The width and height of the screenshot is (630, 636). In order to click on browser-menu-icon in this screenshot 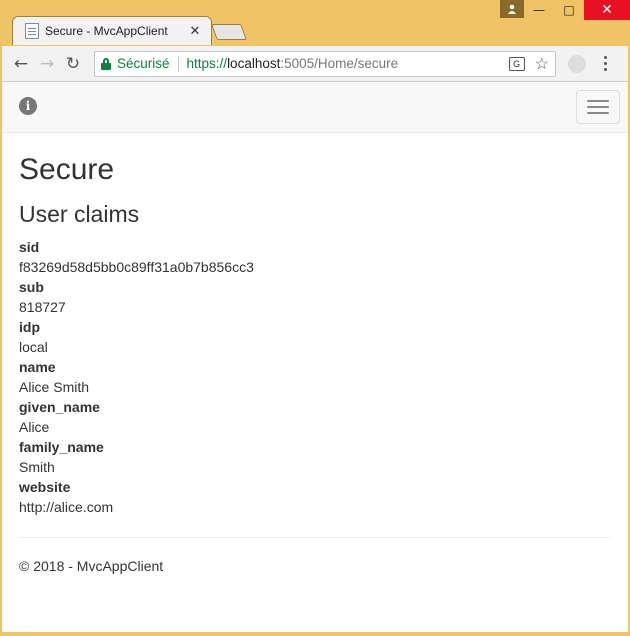, I will do `click(605, 63)`.